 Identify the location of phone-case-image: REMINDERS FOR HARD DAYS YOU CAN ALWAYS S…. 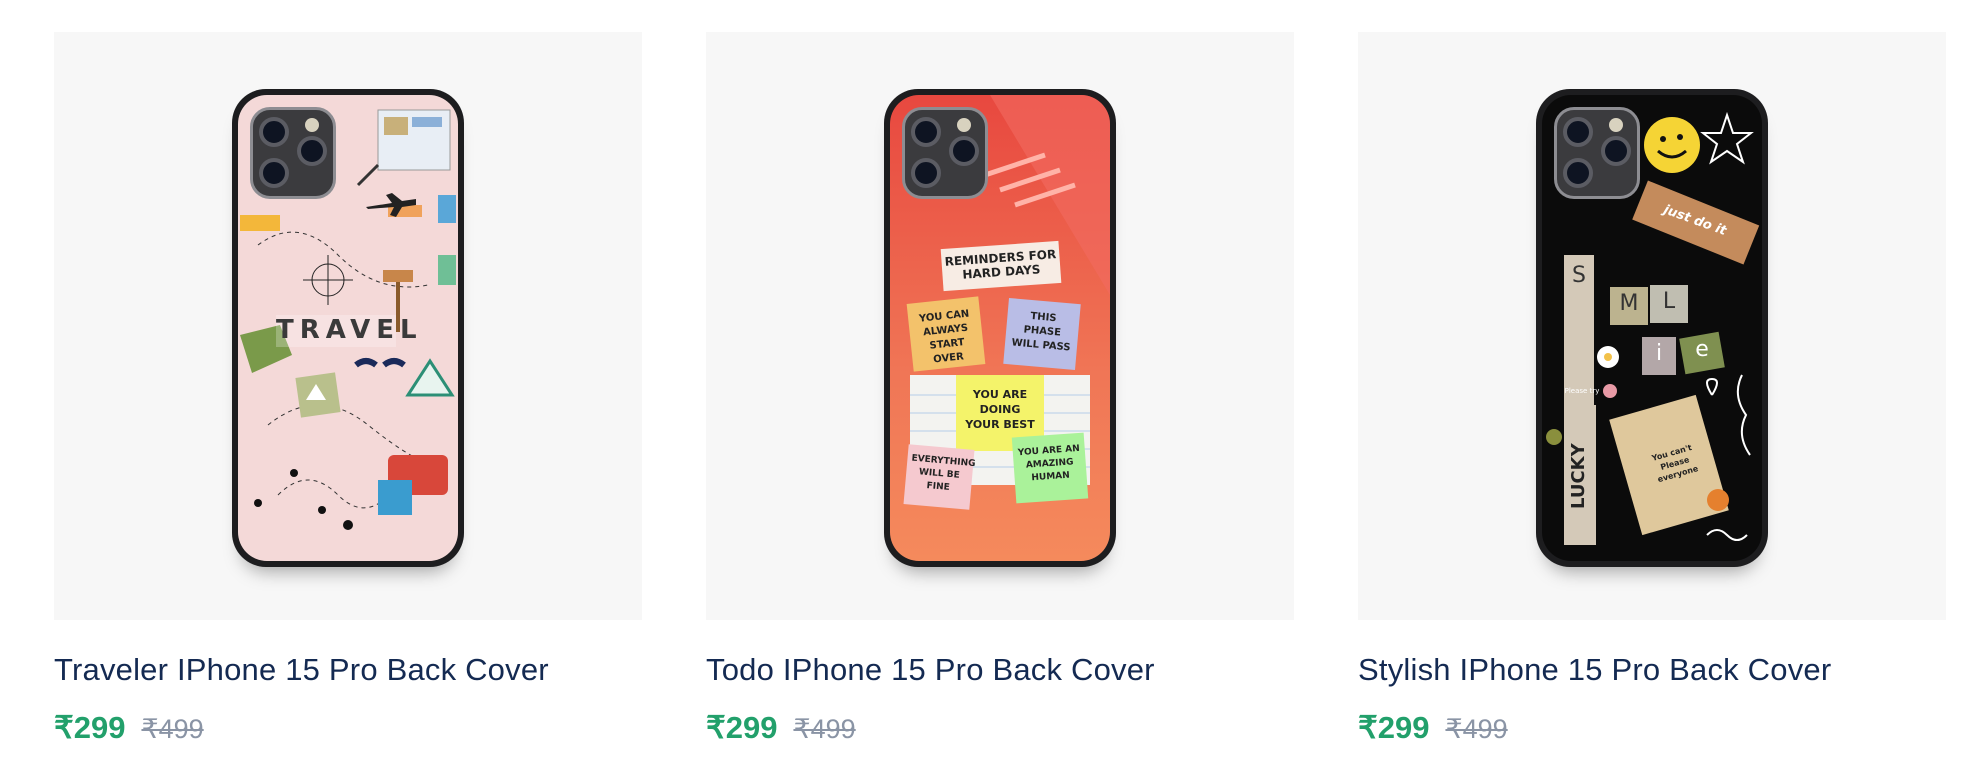
(1000, 328).